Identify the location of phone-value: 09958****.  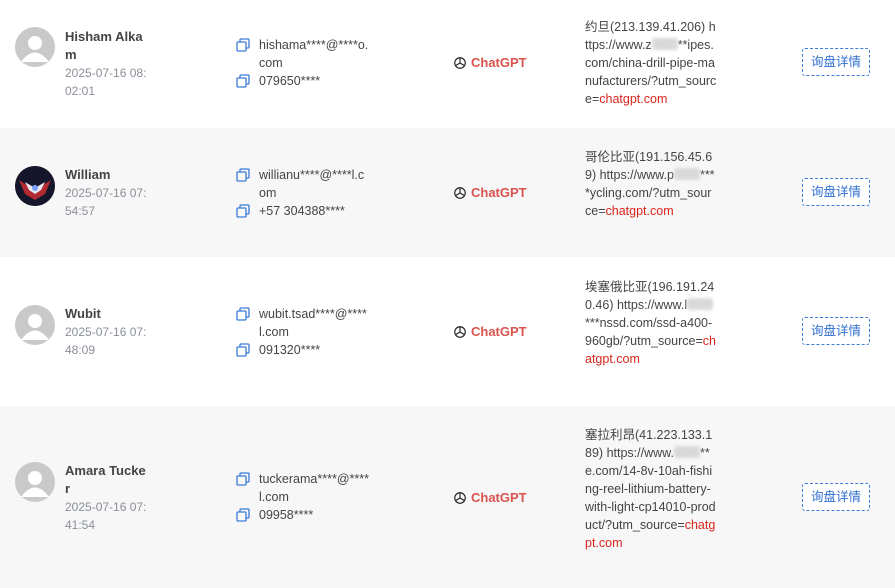
(286, 515).